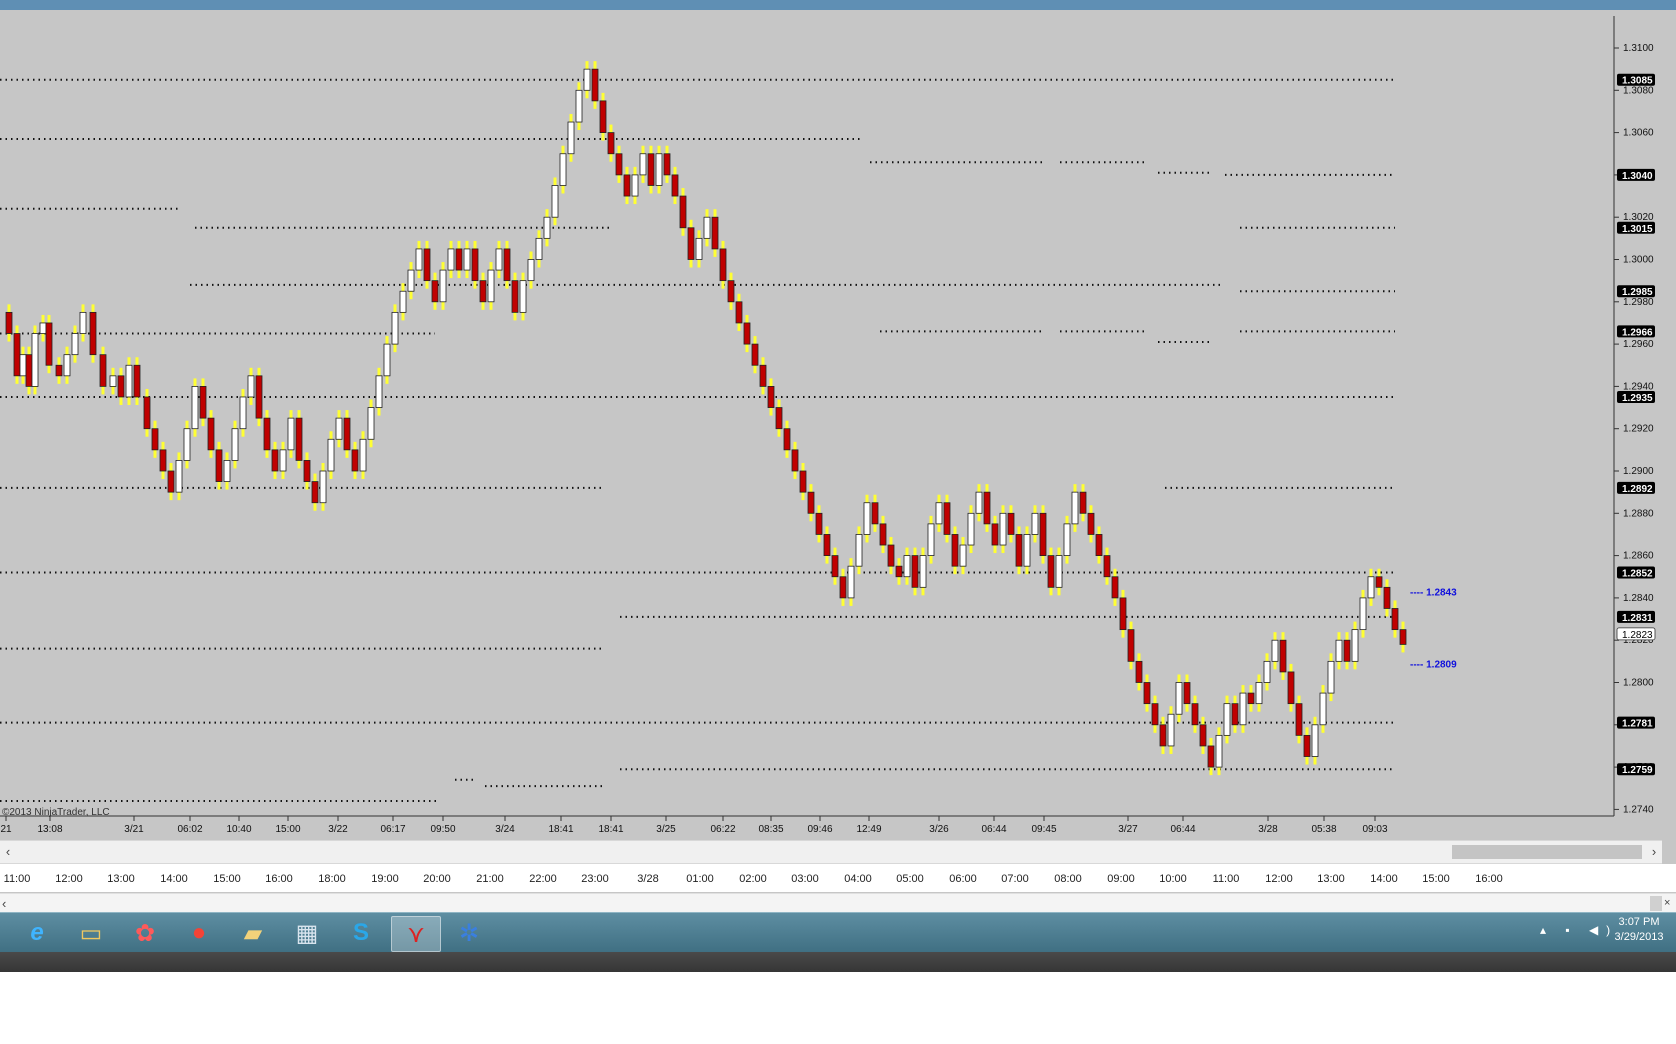  What do you see at coordinates (37, 933) in the screenshot?
I see `internet-explorer-icon: e` at bounding box center [37, 933].